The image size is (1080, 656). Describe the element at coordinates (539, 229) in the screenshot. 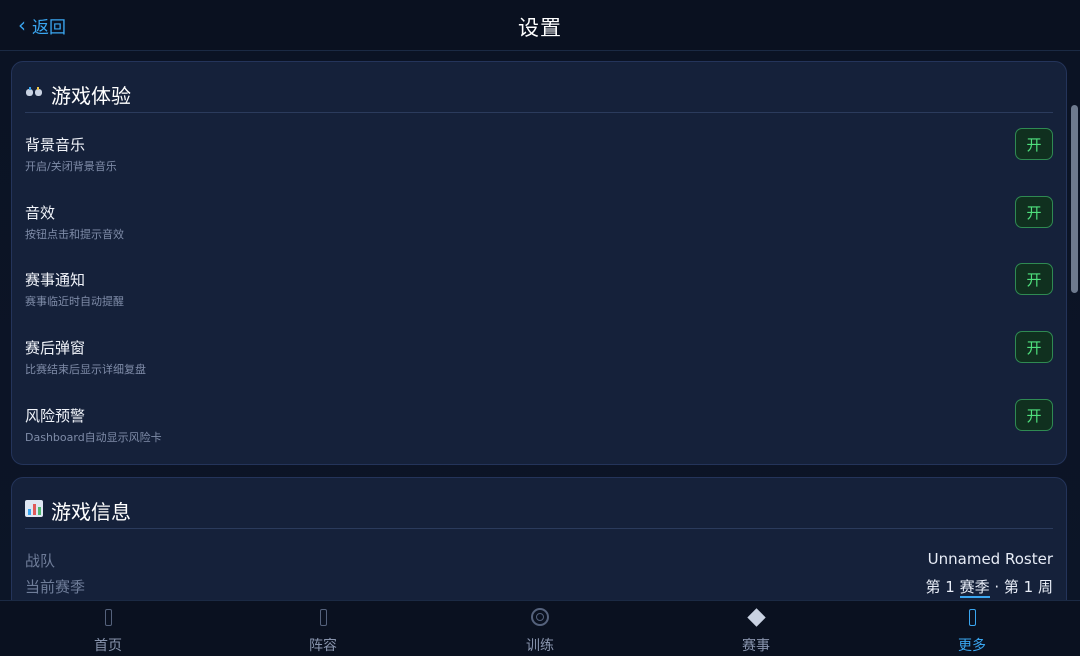

I see `setting-row-sfx: 音效 按钮点击和提示音效 开` at that location.